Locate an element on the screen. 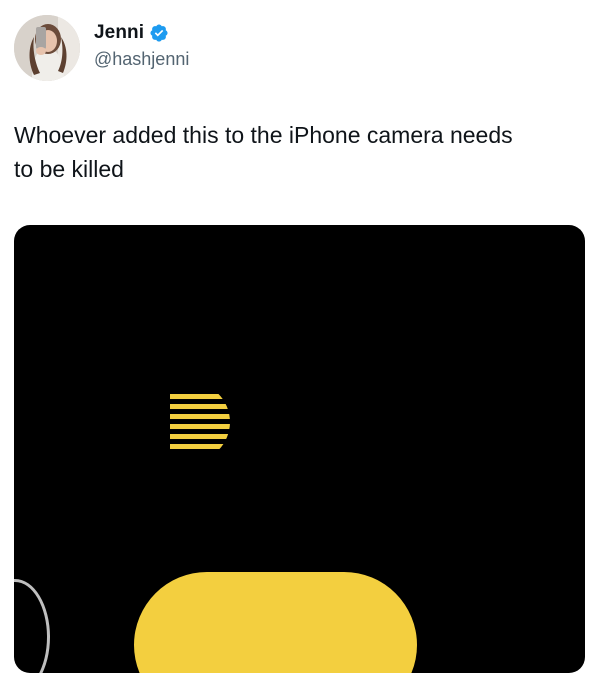 This screenshot has height=695, width=599. user-handle: @hashjenni is located at coordinates (141, 59).